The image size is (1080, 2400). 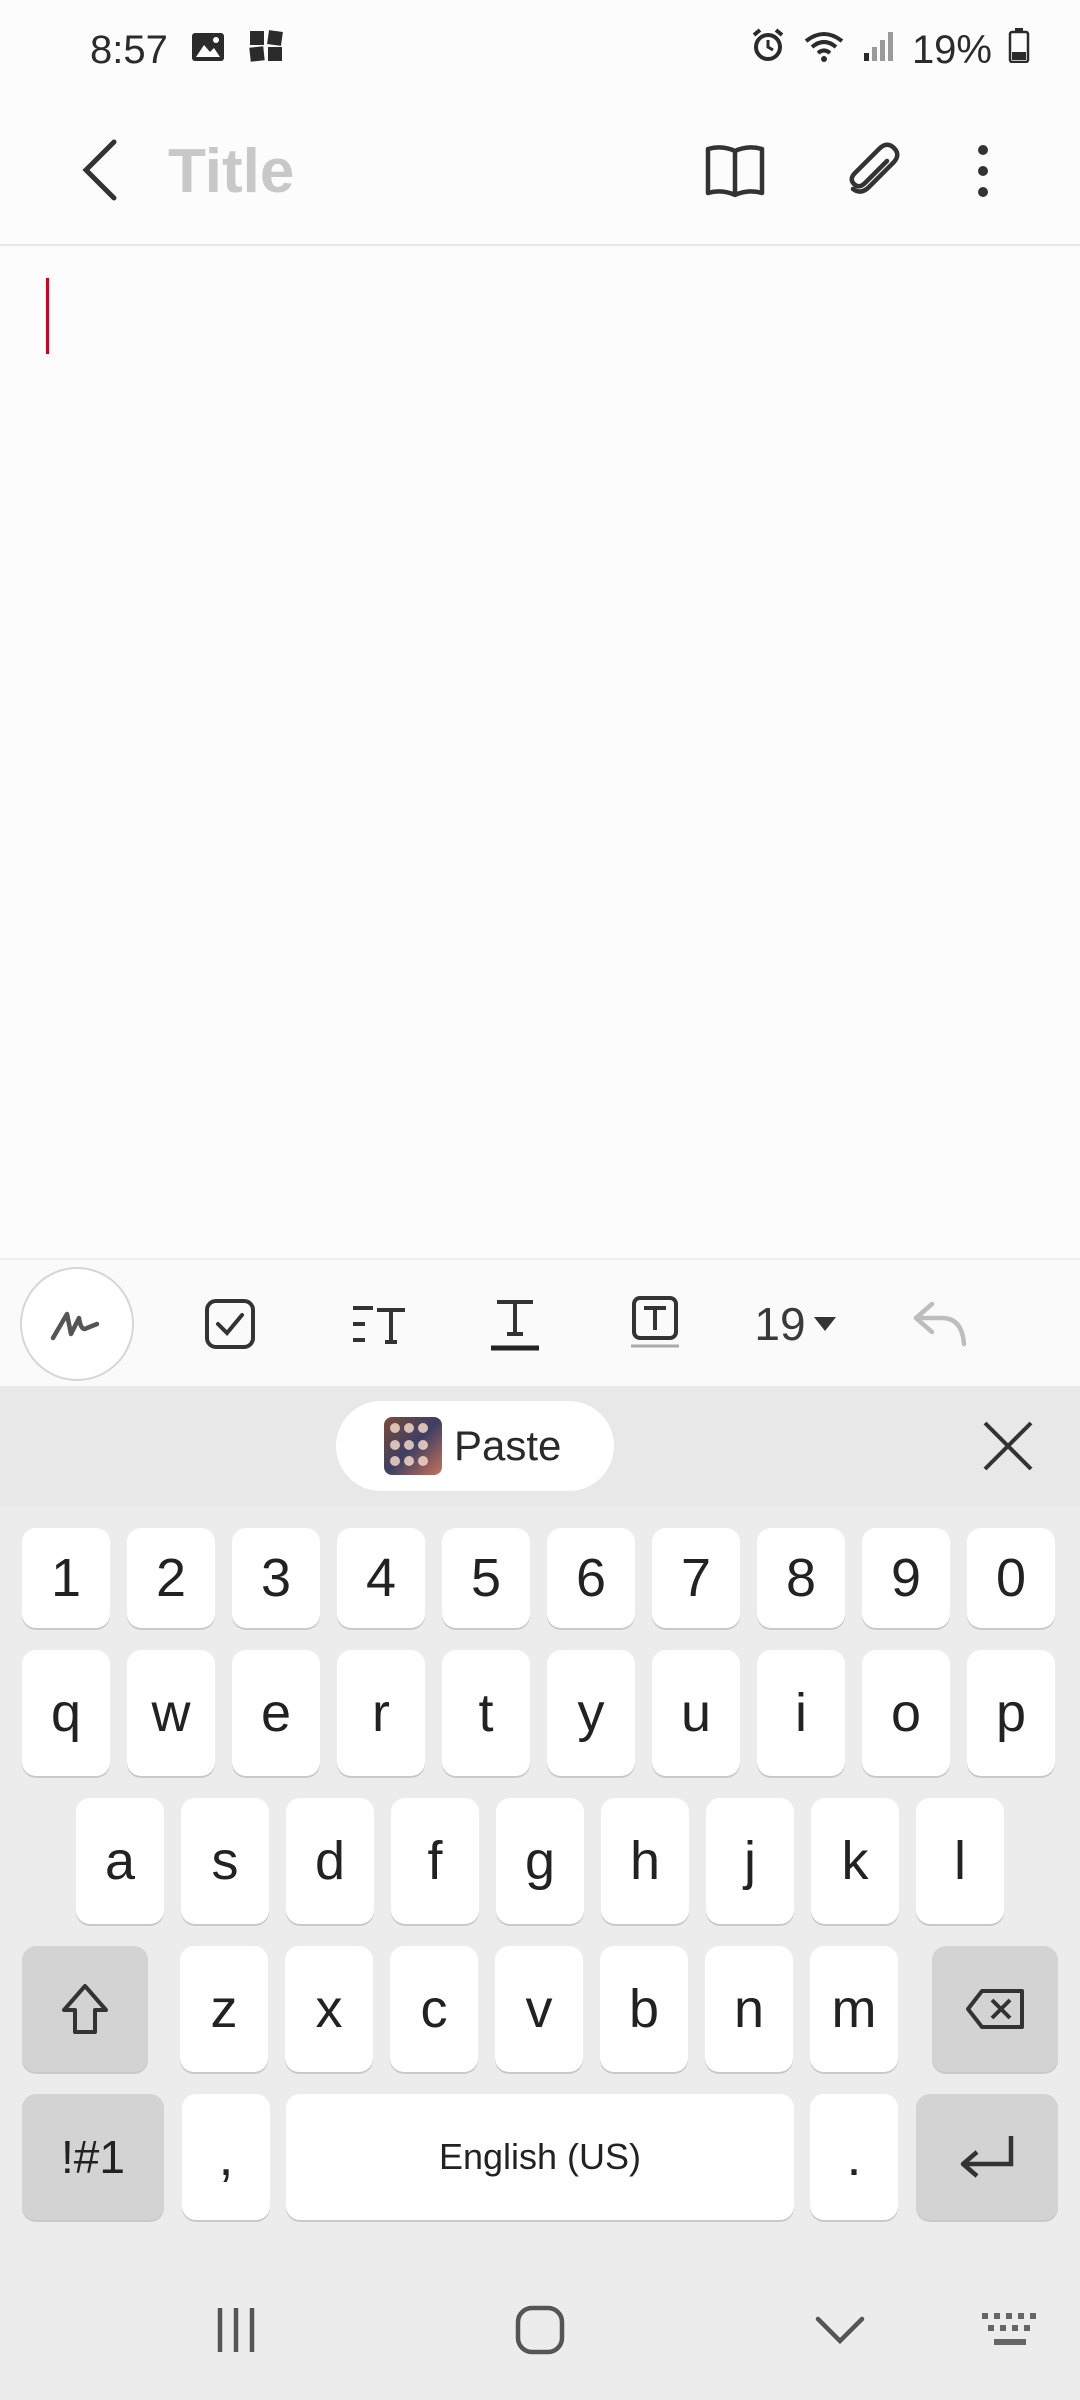 I want to click on book-icon, so click(x=735, y=171).